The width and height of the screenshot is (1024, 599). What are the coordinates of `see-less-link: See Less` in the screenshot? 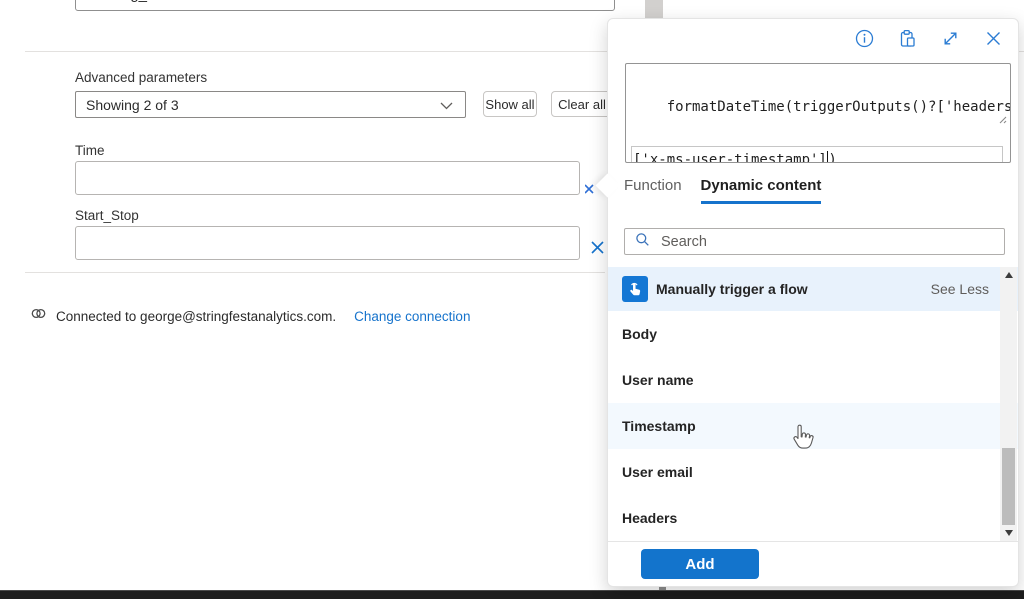 It's located at (960, 289).